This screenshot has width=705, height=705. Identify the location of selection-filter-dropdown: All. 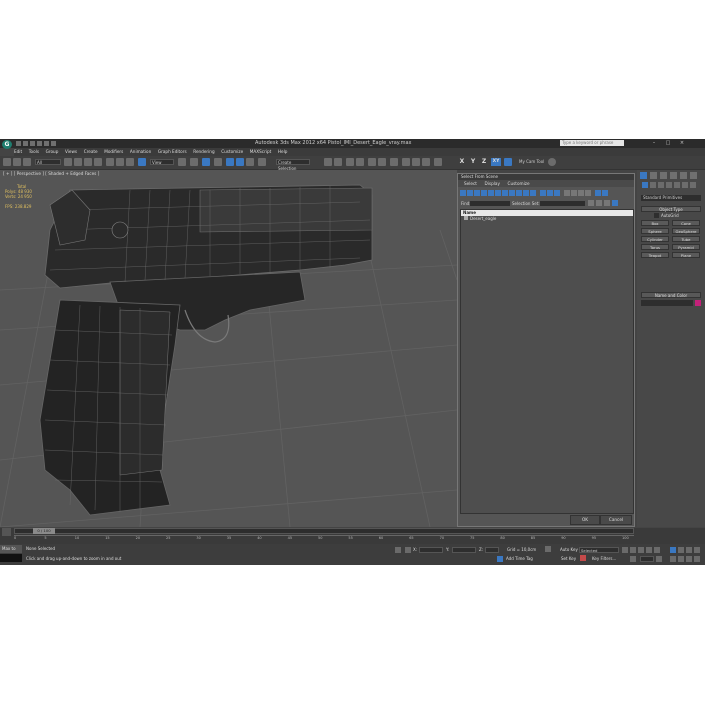
(48, 162).